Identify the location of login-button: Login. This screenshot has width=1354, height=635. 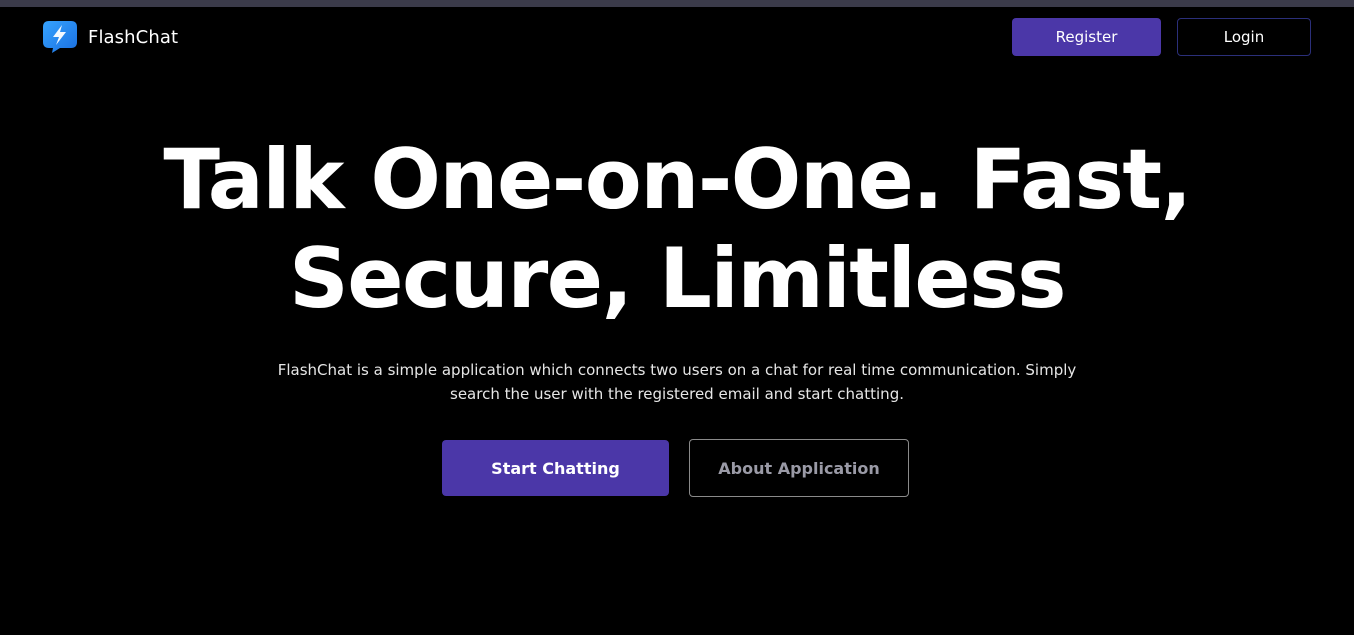
(1244, 37).